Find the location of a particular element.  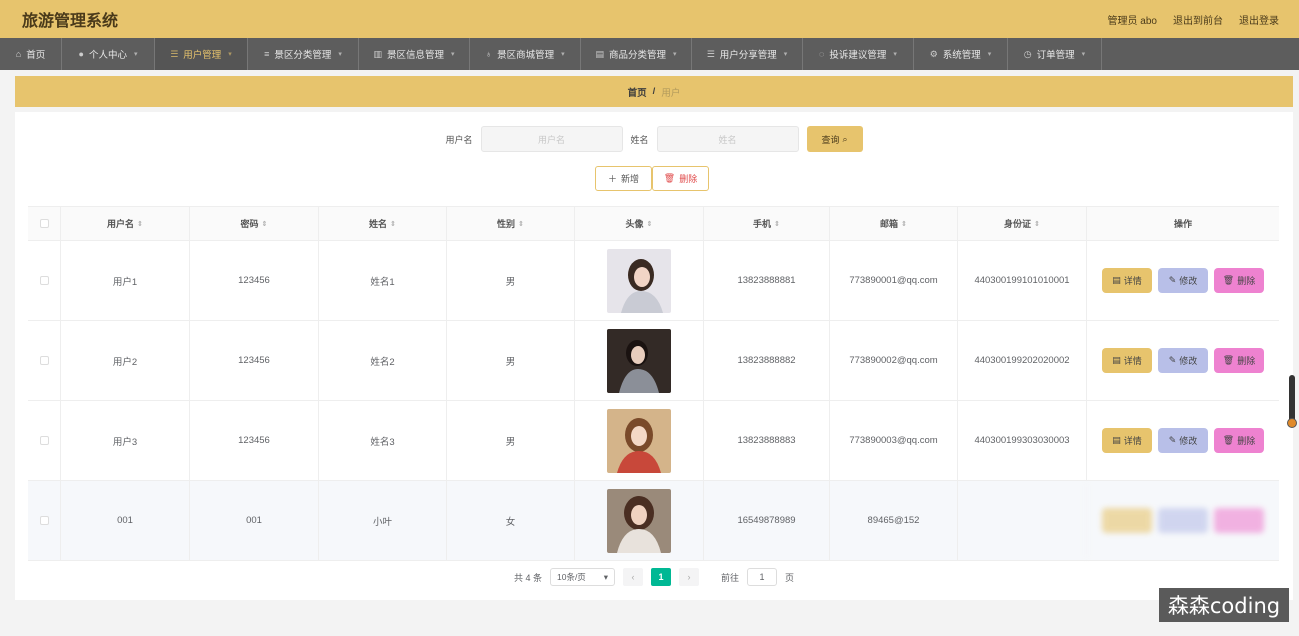

cell-username: 用户1 is located at coordinates (125, 280).